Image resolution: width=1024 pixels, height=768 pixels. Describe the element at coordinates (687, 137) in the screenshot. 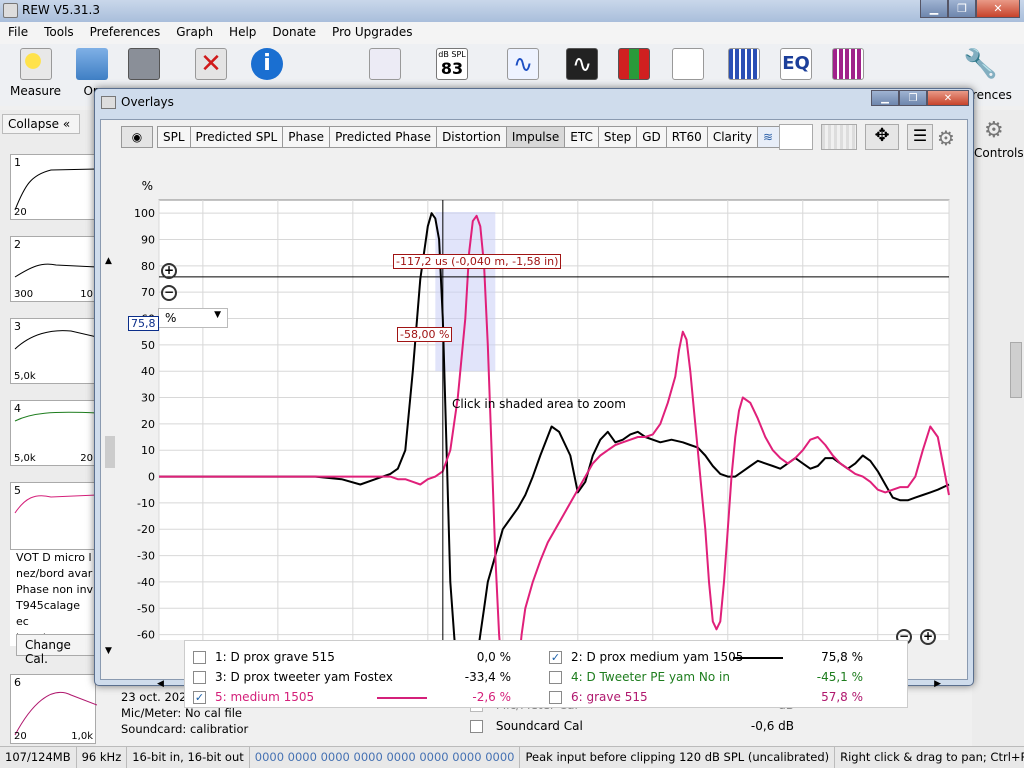

I see `tab-rt60: RT60` at that location.